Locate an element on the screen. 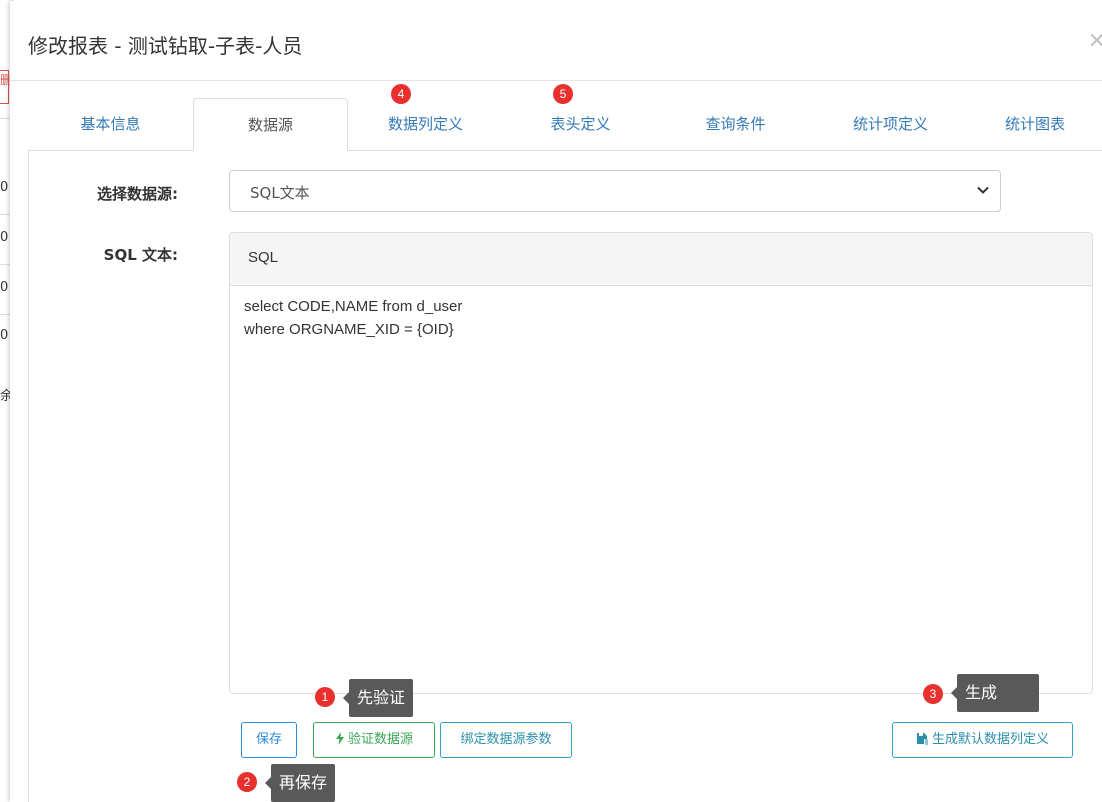 This screenshot has width=1102, height=802. validate-datasource-button: 验证数据源 is located at coordinates (374, 740).